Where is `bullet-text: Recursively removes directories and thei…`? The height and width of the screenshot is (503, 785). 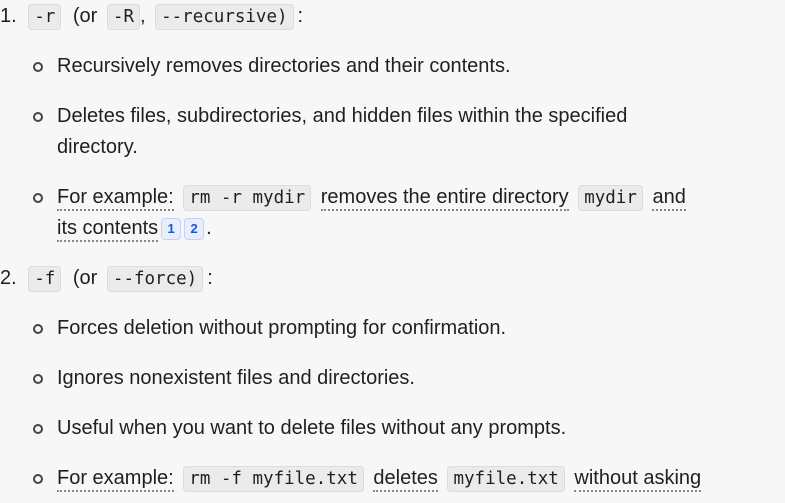 bullet-text: Recursively removes directories and thei… is located at coordinates (284, 66).